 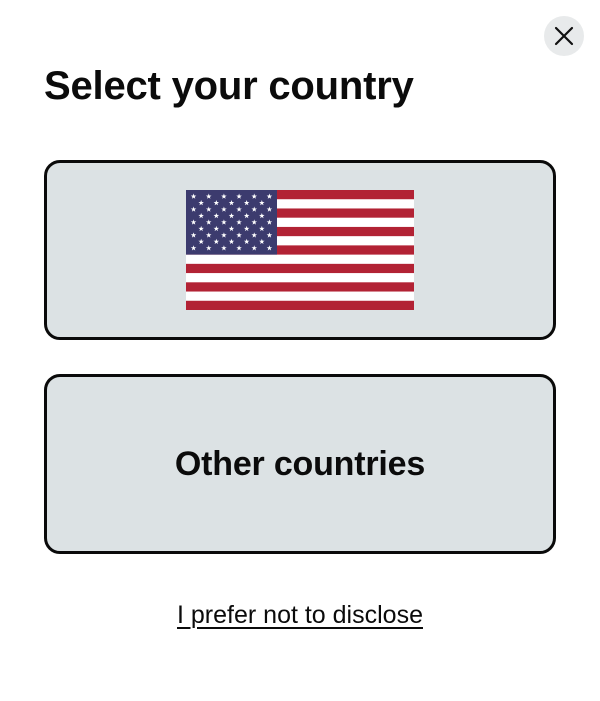 What do you see at coordinates (229, 86) in the screenshot?
I see `page-title: Select your country` at bounding box center [229, 86].